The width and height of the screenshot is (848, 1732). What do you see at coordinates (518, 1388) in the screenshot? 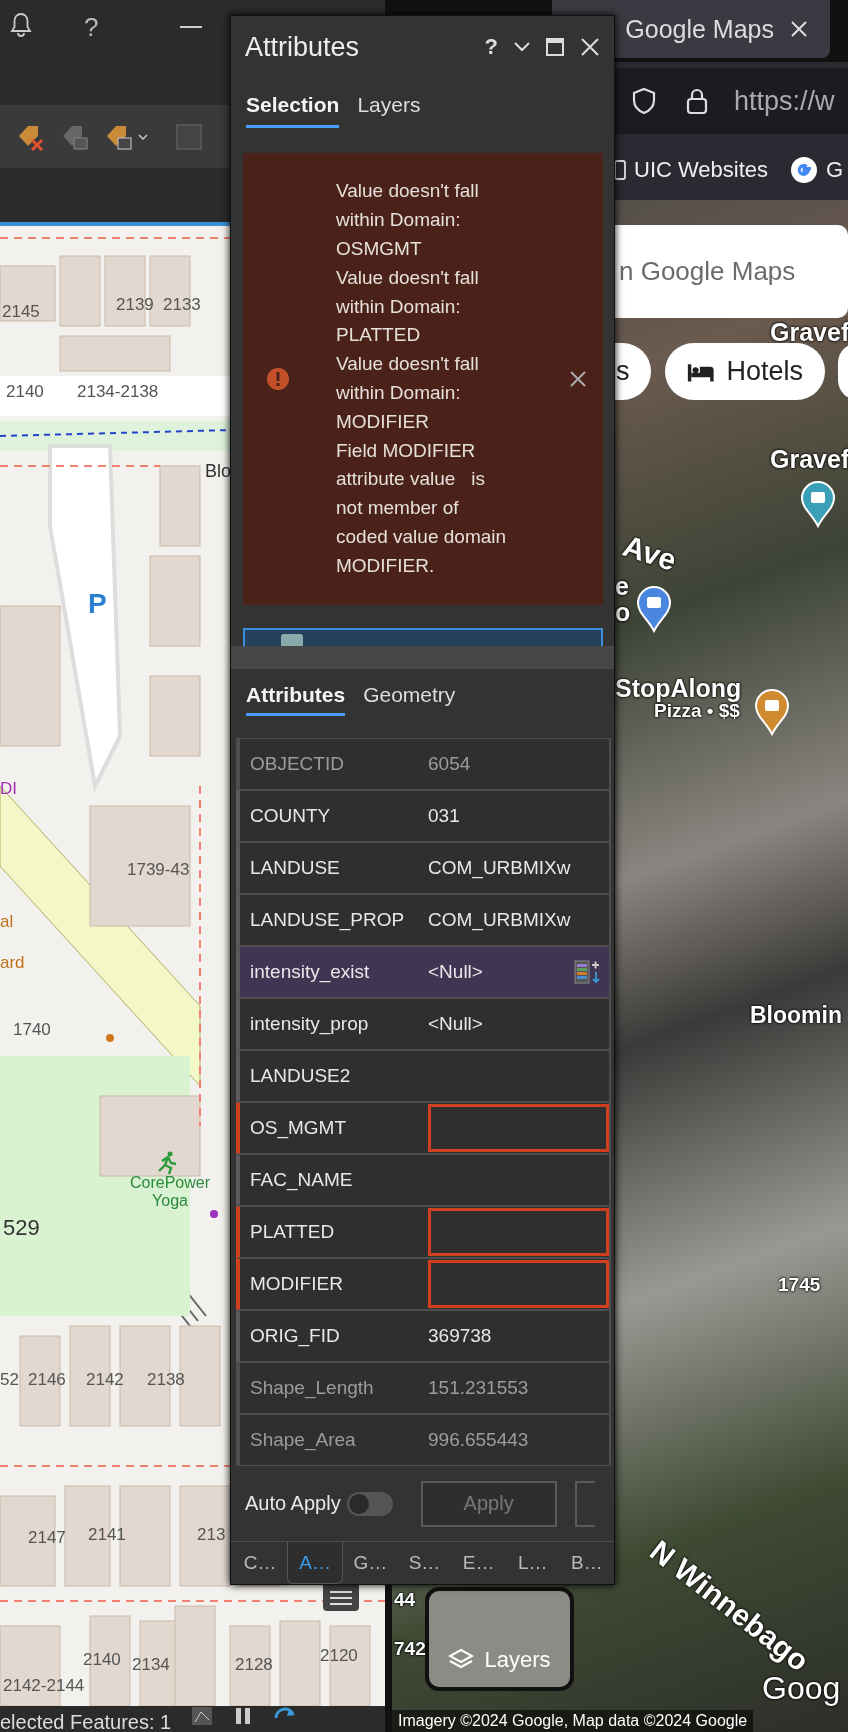
I see `field-value: 151.231553` at bounding box center [518, 1388].